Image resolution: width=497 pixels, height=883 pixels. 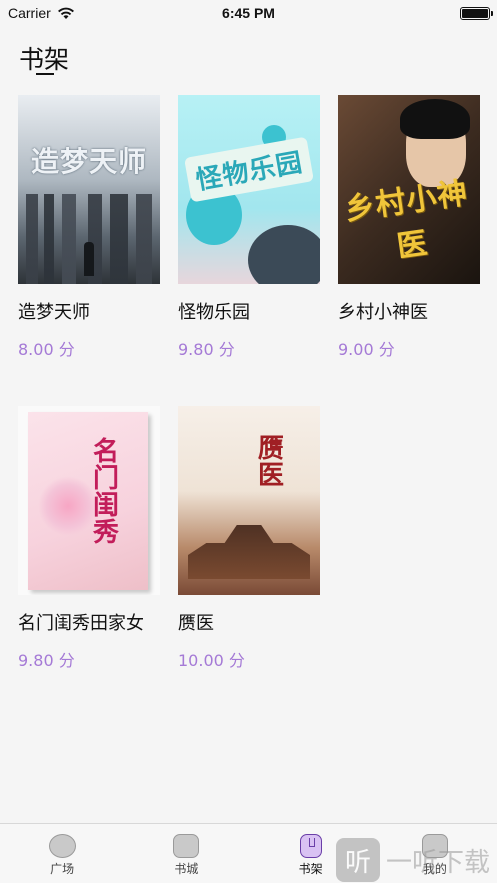 What do you see at coordinates (62, 846) in the screenshot?
I see `square-icon` at bounding box center [62, 846].